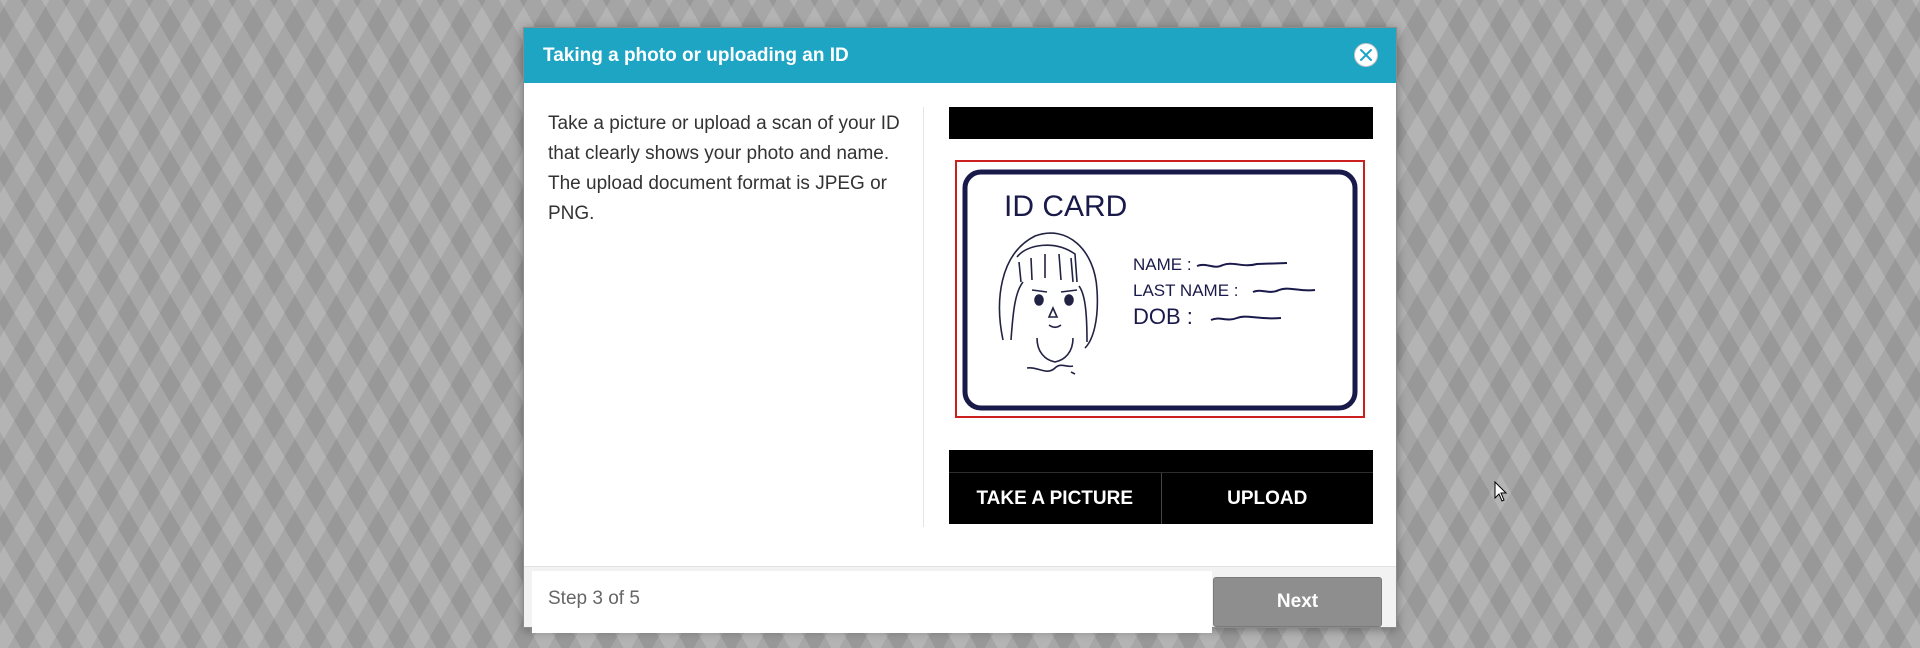 This screenshot has width=1920, height=648. I want to click on id-field-dob: DOB :, so click(1163, 316).